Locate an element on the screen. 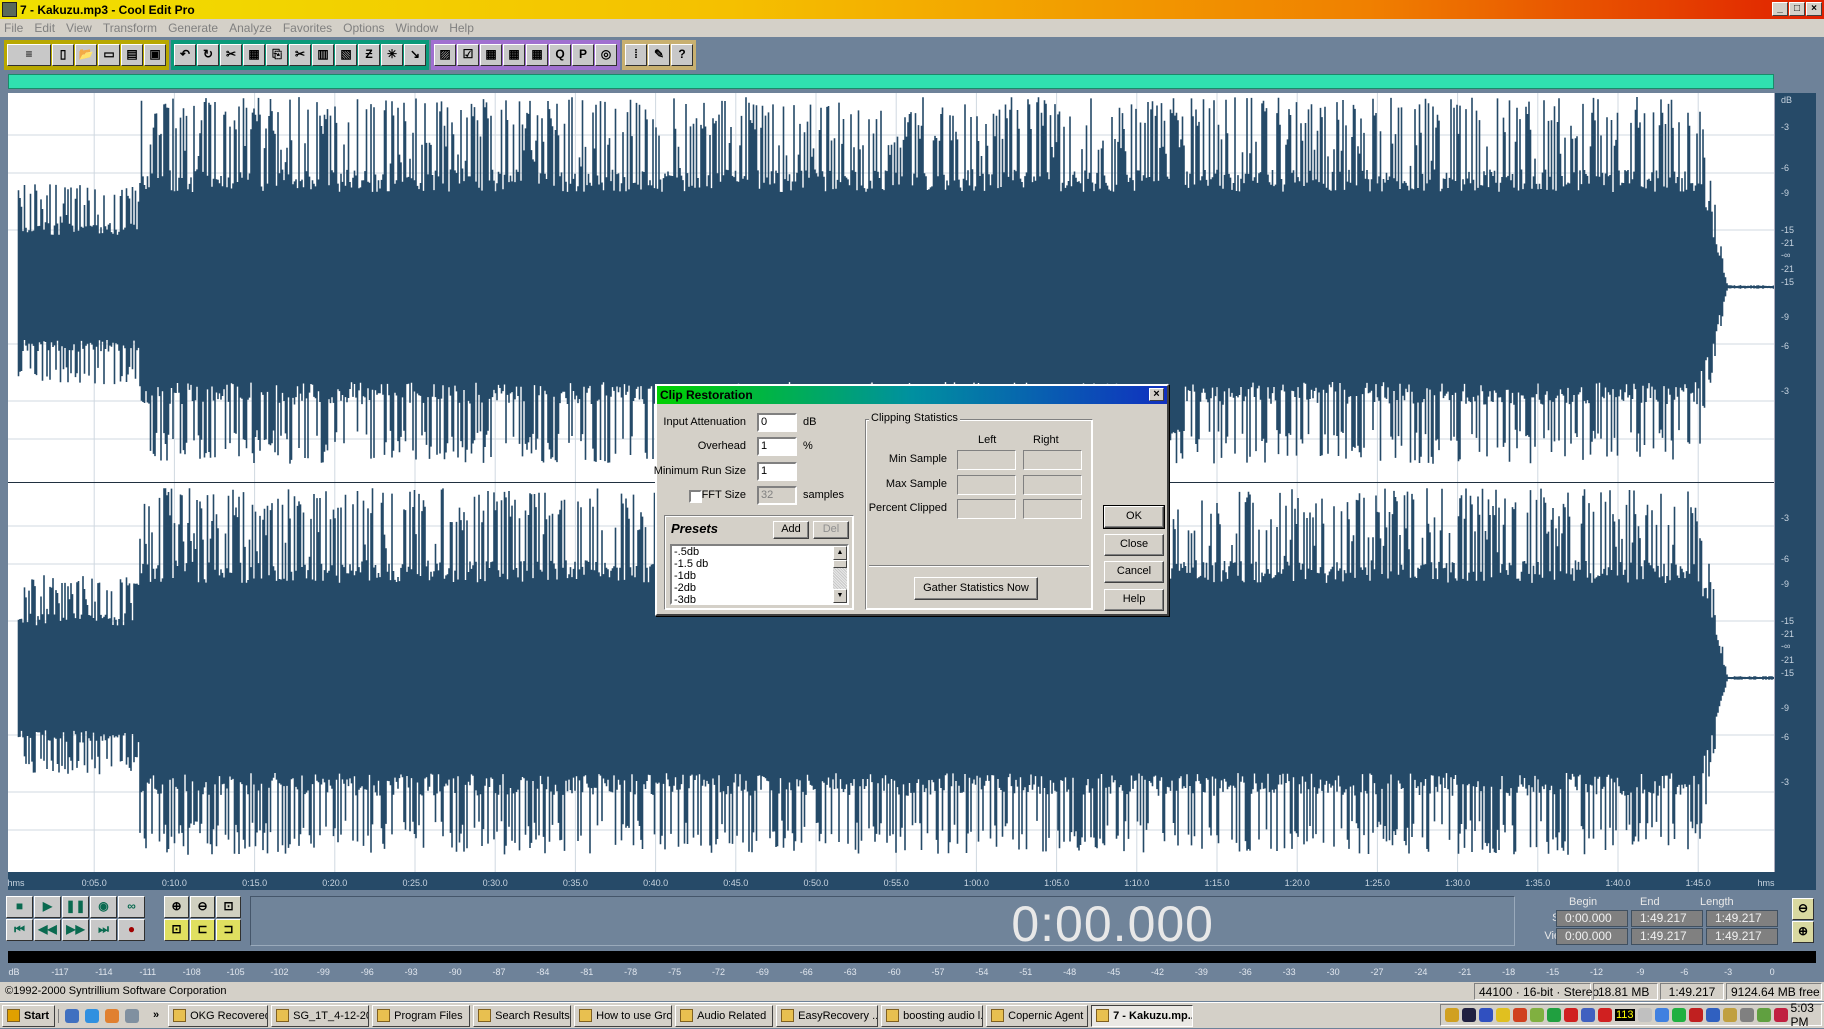 This screenshot has width=1824, height=1029. cut-icon: ✂ is located at coordinates (300, 54).